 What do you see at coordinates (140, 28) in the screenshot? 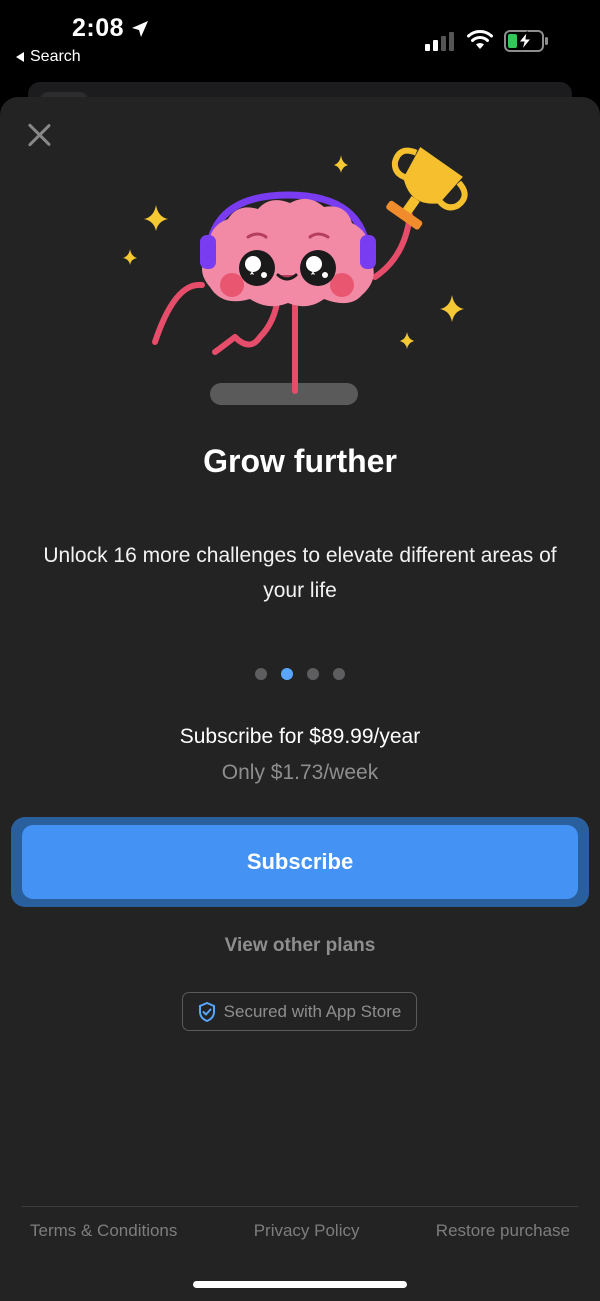
I see `location-arrow-icon` at bounding box center [140, 28].